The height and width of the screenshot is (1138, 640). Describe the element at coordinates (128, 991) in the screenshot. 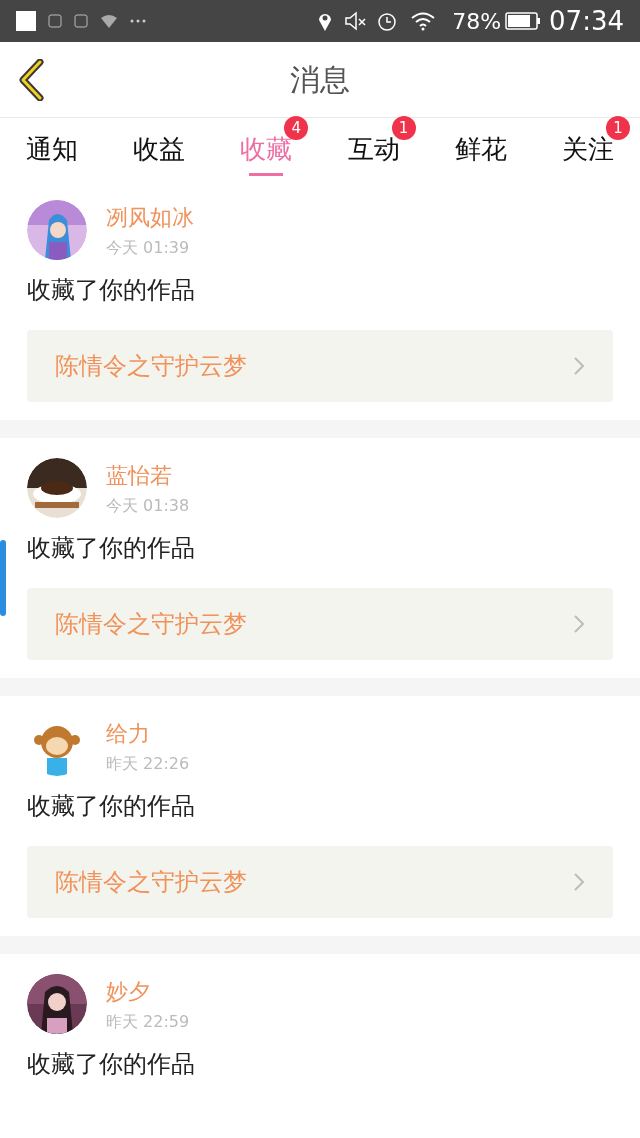

I see `user-name: 妙夕` at that location.